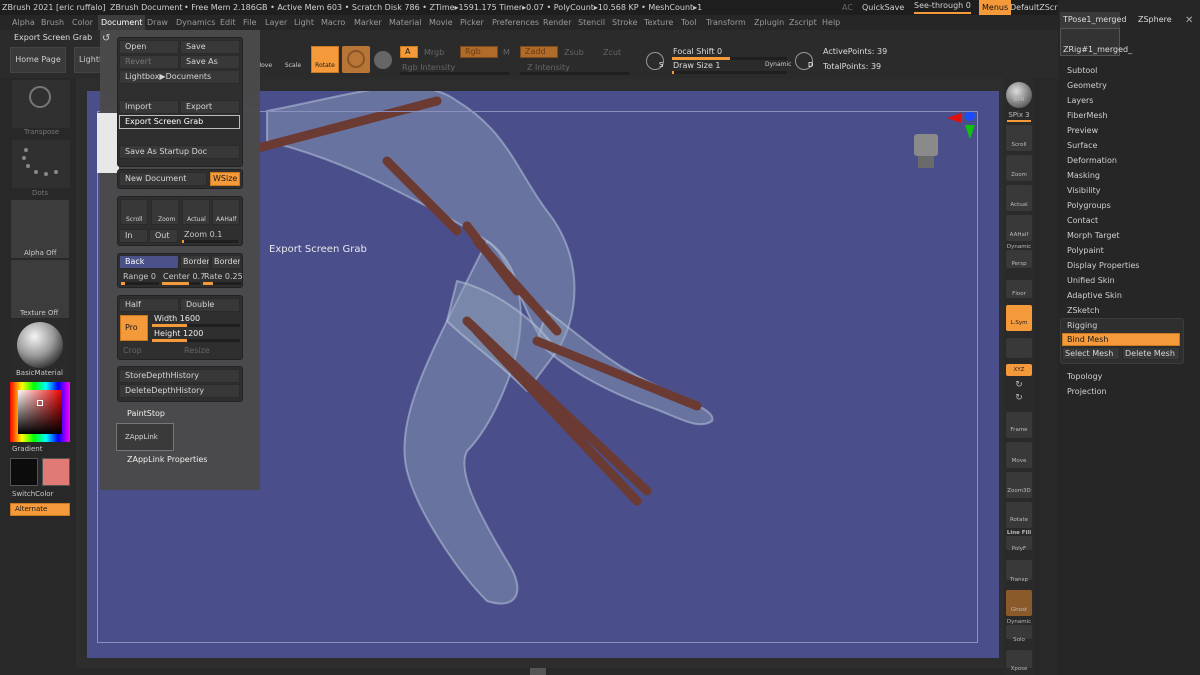 This screenshot has height=675, width=1200. I want to click on material-sphere-button, so click(356, 59).